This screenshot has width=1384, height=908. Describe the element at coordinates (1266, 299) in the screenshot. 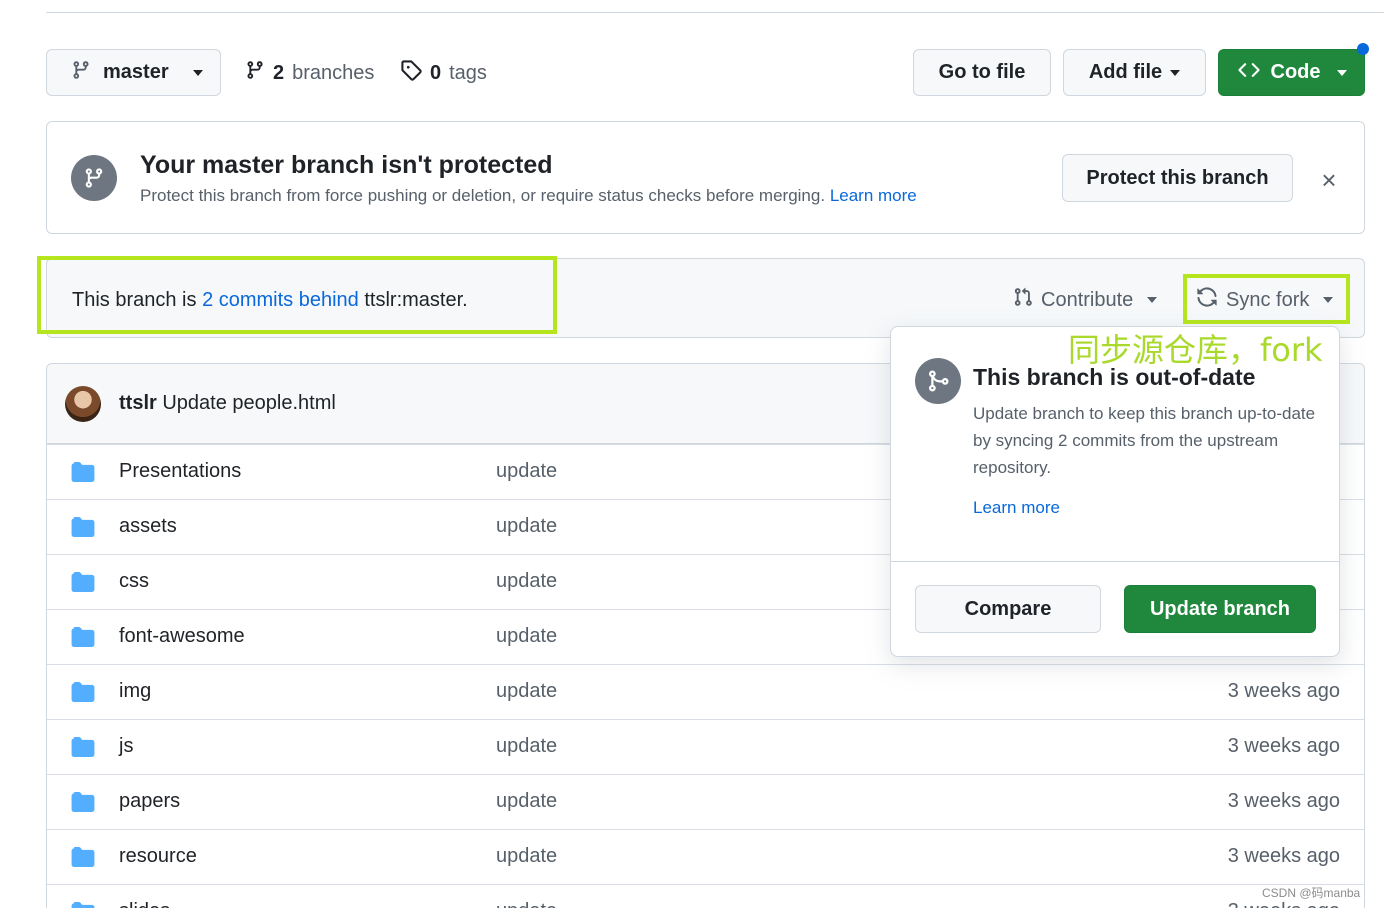

I see `highlight-box-sync-fork` at that location.